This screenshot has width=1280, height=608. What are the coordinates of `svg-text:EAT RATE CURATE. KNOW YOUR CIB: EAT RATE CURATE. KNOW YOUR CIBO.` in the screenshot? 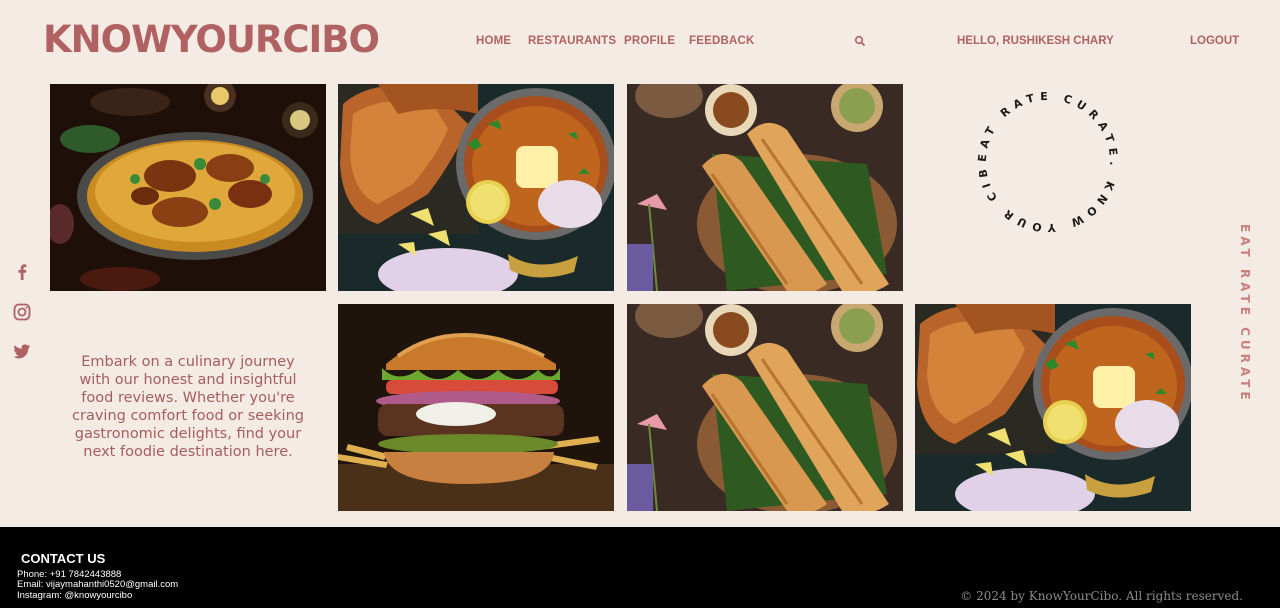 It's located at (1044, 158).